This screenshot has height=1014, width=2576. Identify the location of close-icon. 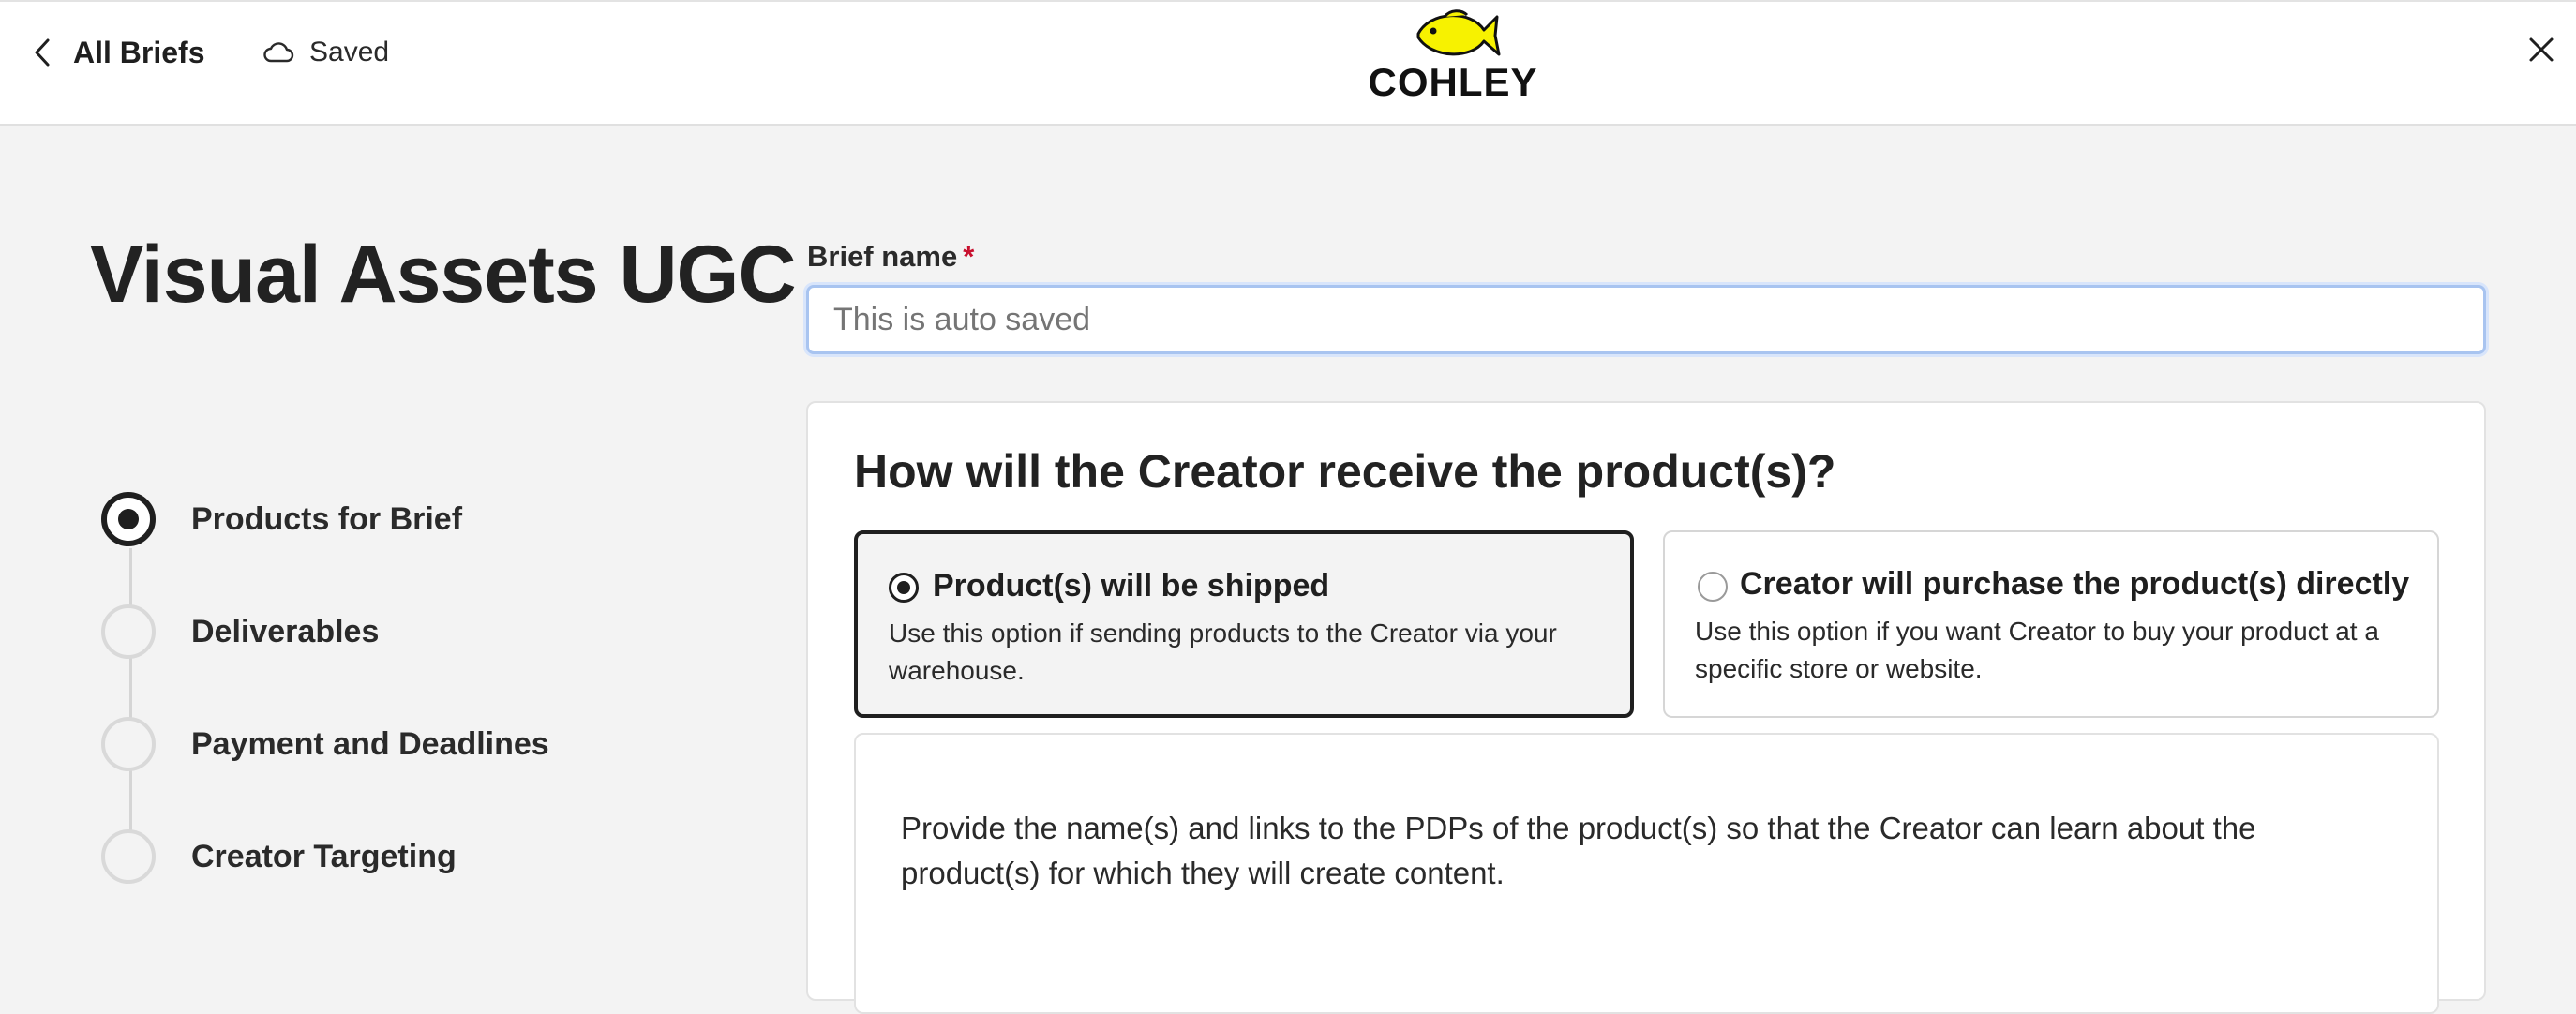
(2542, 49).